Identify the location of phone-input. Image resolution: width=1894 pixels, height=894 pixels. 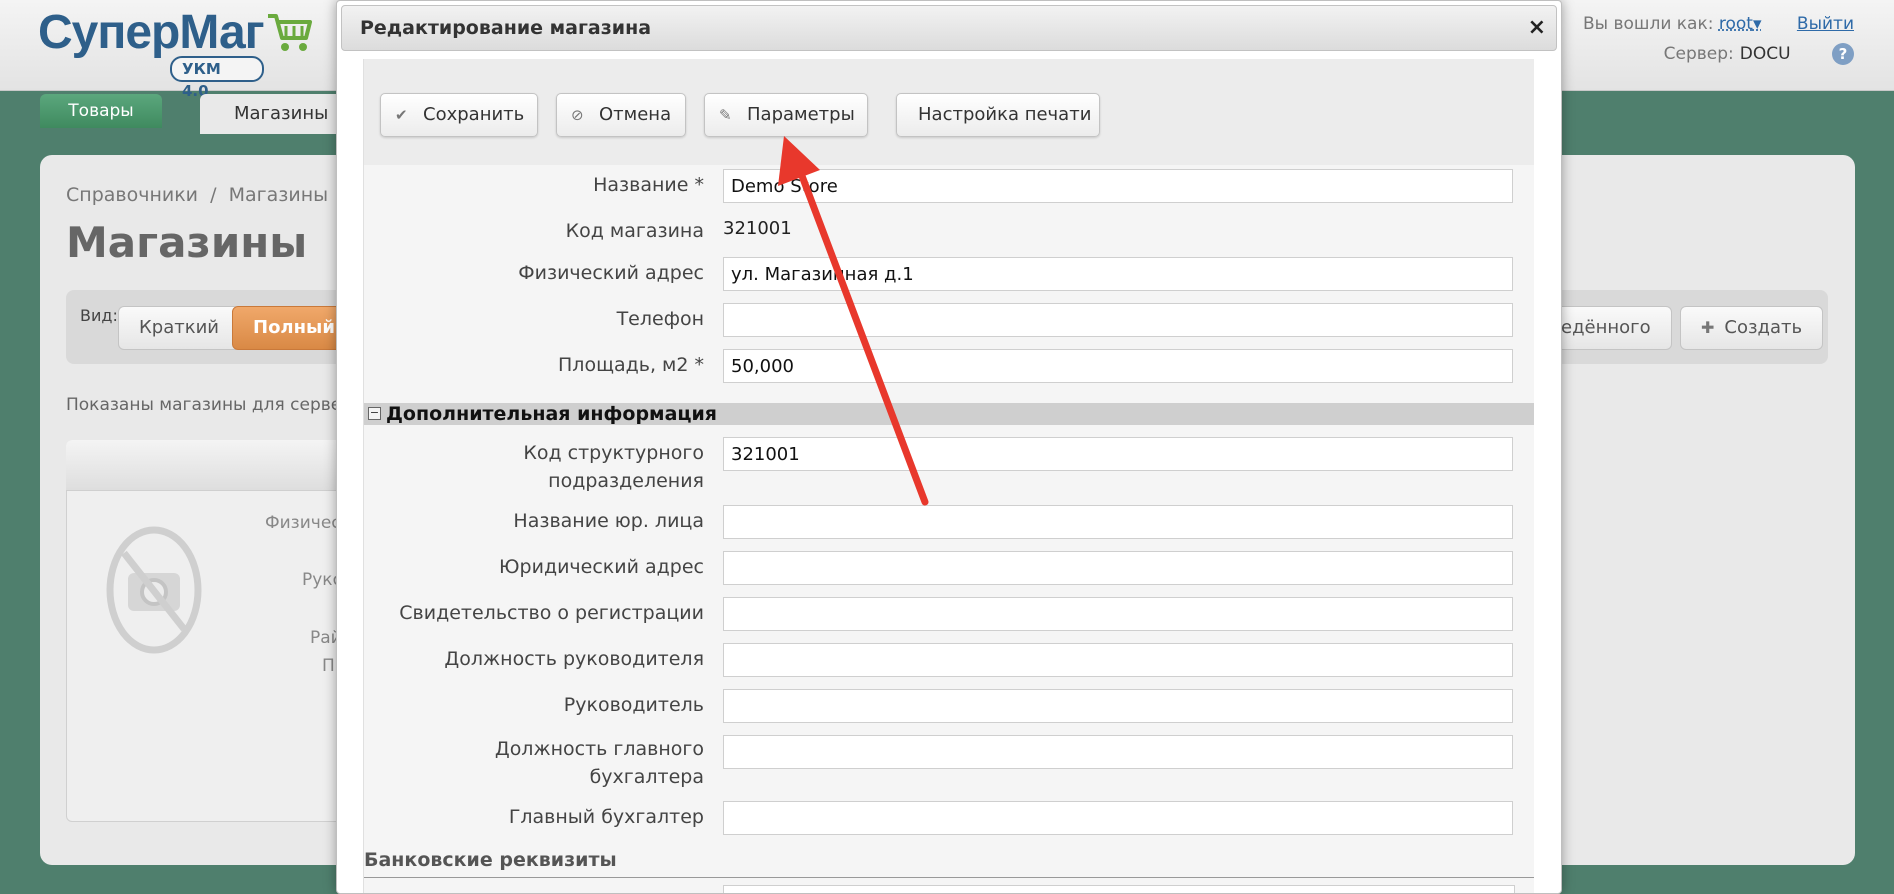
(1118, 320).